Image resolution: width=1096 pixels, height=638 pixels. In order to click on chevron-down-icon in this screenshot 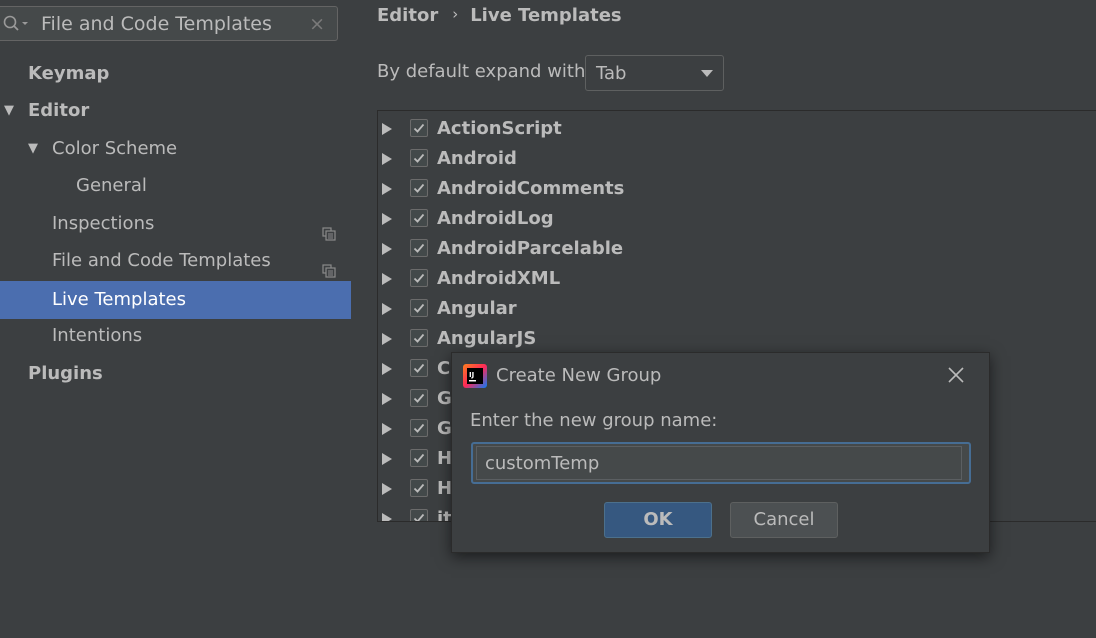, I will do `click(707, 73)`.